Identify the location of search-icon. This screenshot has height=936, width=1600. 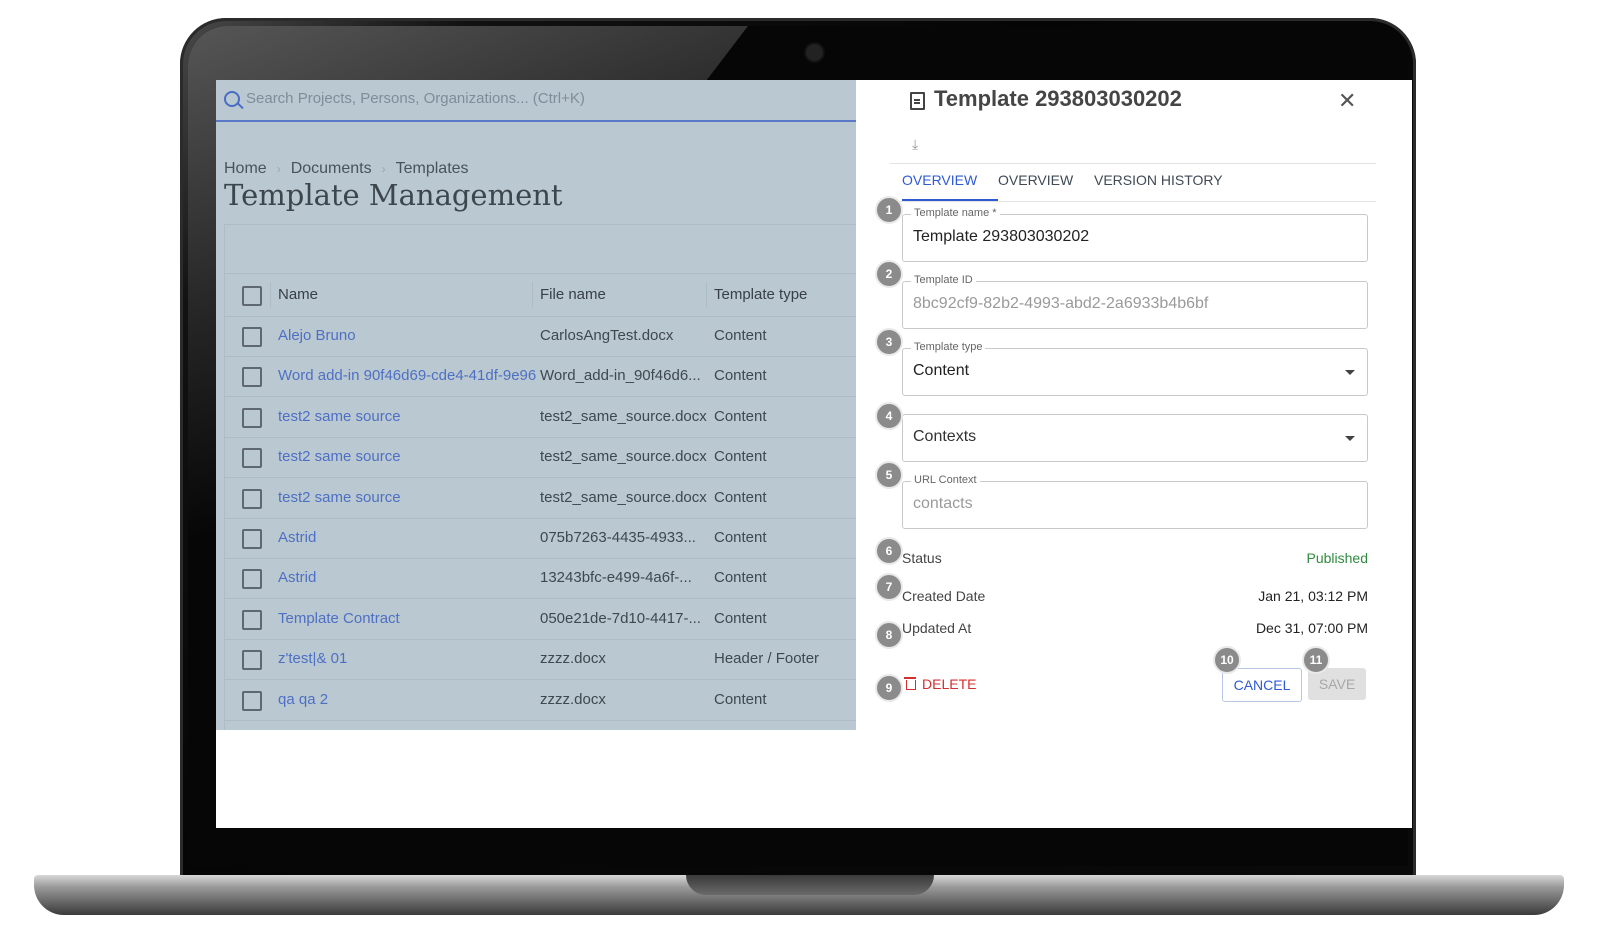
(232, 99).